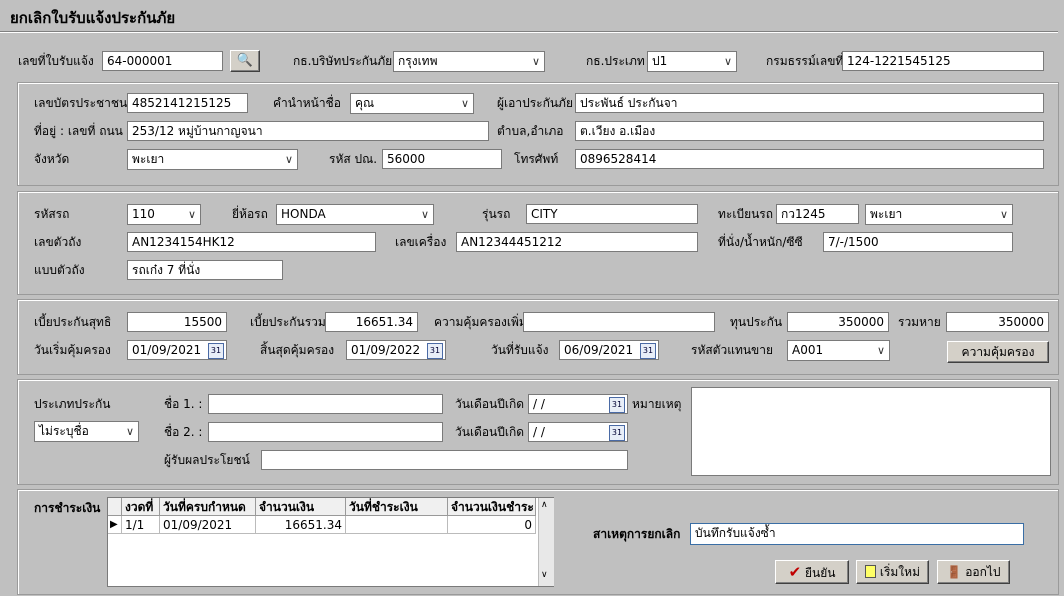 This screenshot has width=1064, height=596. I want to click on engine-label: เลขเครื่อง, so click(421, 242).